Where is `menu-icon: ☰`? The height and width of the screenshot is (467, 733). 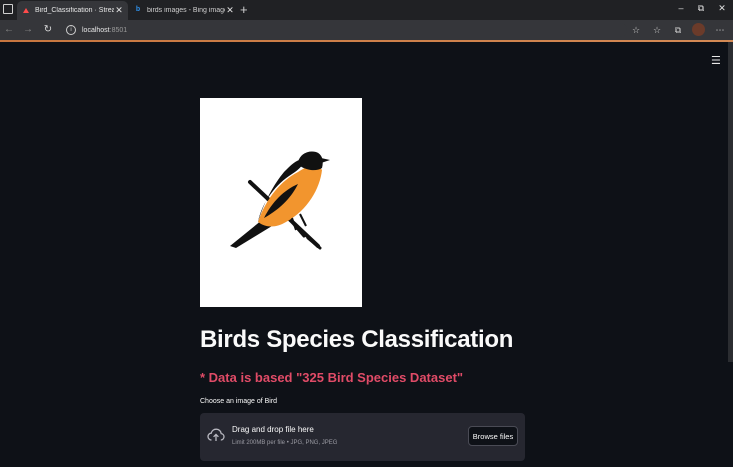
menu-icon: ☰ is located at coordinates (716, 60).